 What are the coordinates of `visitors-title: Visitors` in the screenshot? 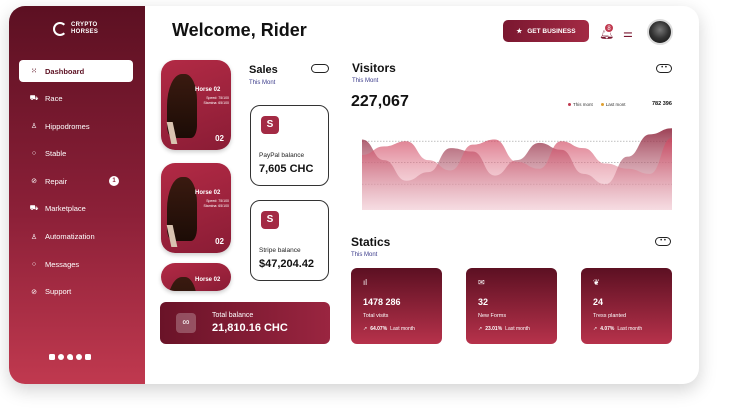 It's located at (374, 68).